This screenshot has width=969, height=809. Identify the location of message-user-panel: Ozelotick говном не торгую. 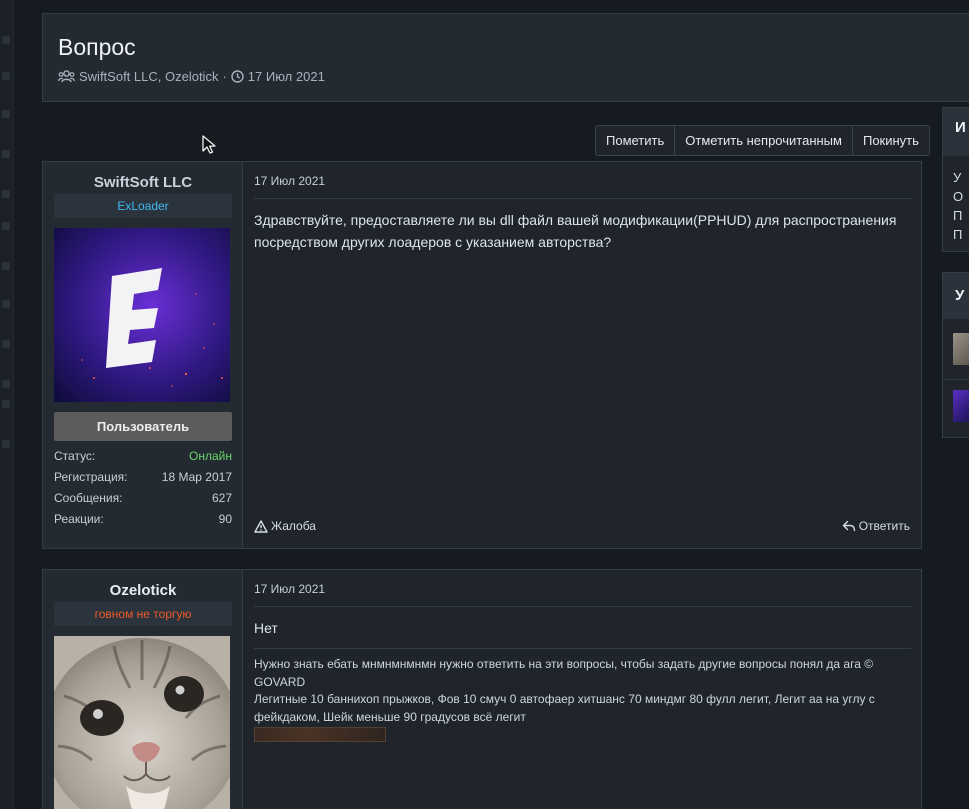
(143, 689).